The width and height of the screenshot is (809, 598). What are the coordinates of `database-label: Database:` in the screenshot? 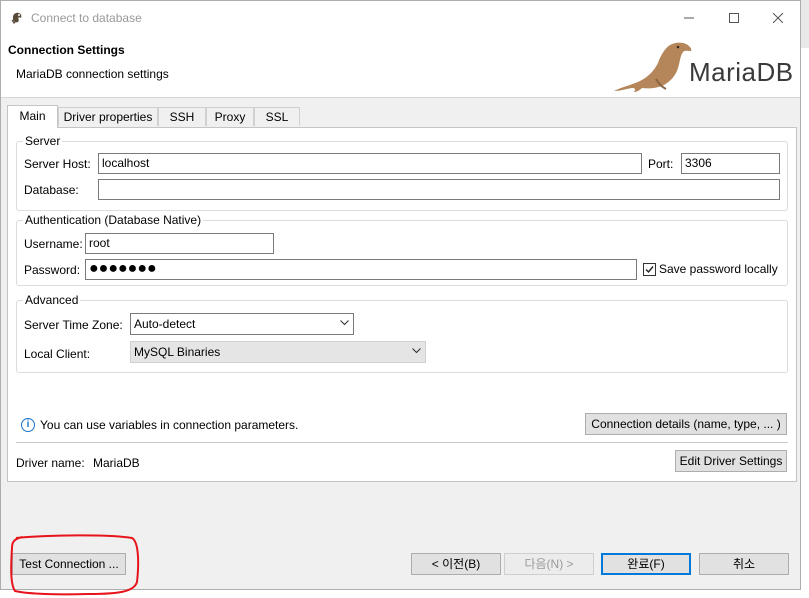 It's located at (51, 190).